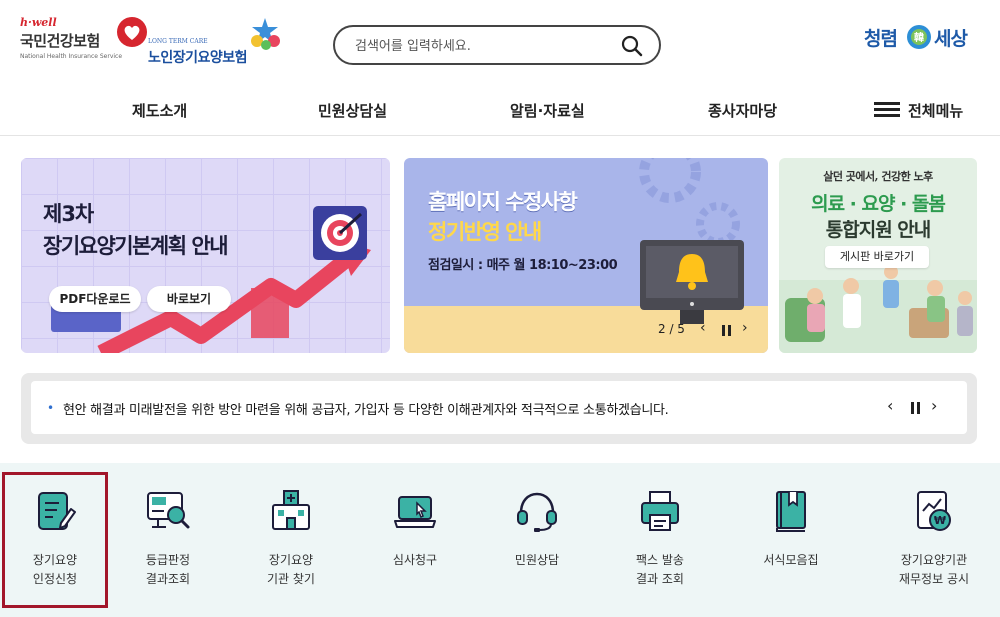 This screenshot has width=1000, height=617. Describe the element at coordinates (745, 328) in the screenshot. I see `slide-next-icon: ›` at that location.